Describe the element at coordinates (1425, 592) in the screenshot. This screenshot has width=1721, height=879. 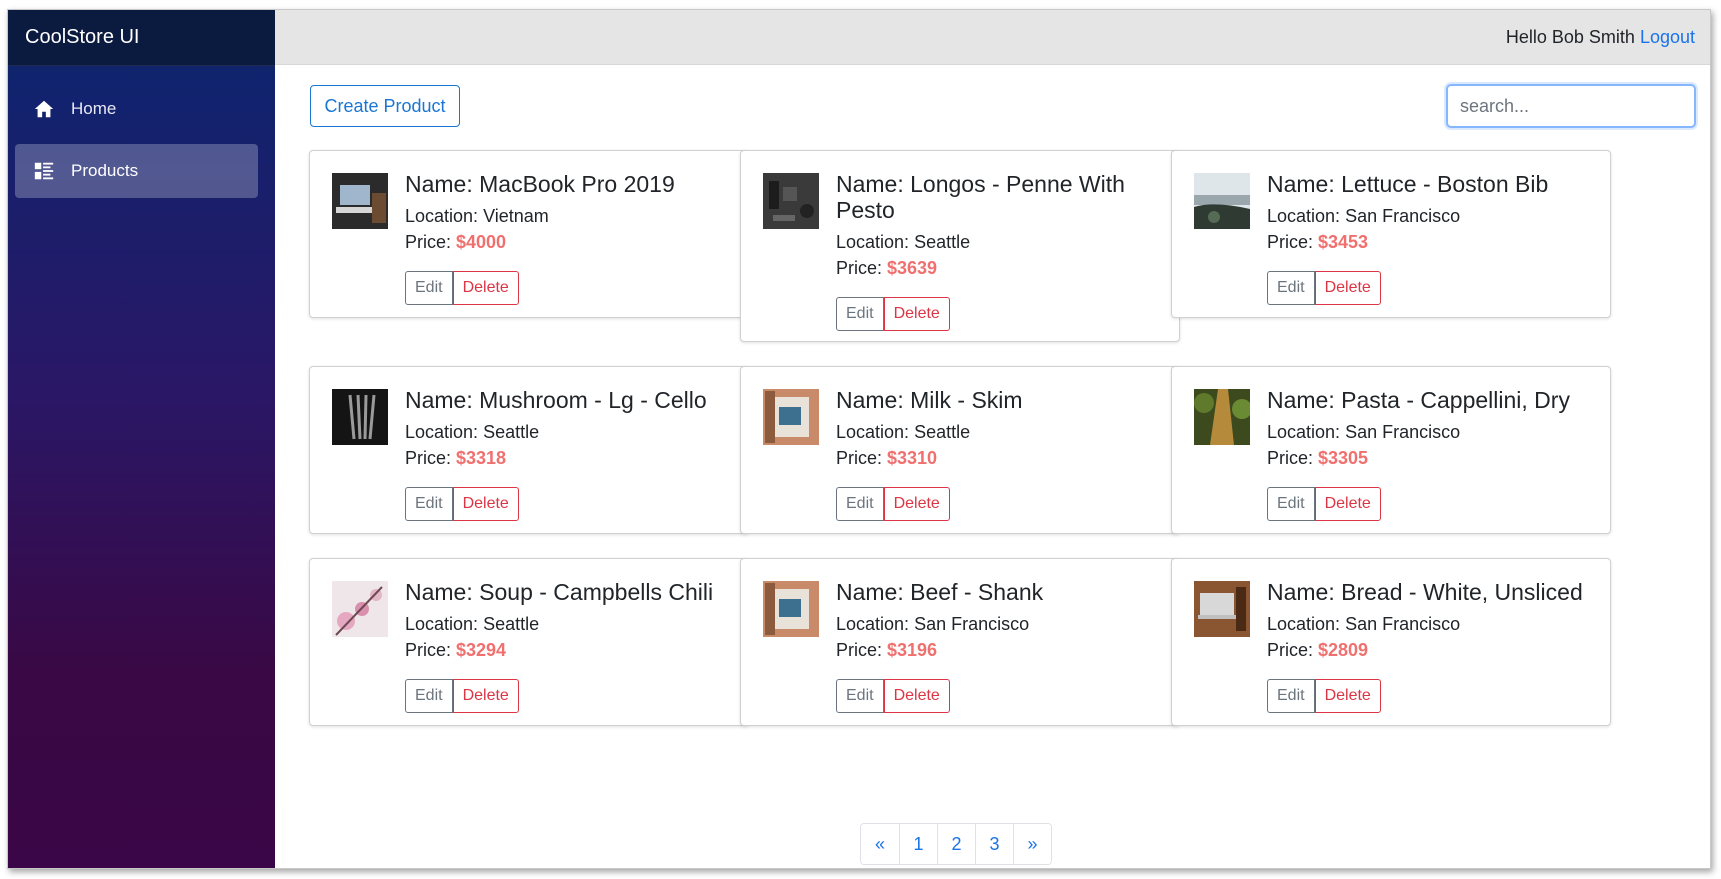
I see `product-name: Name: Bread - White, Unsliced` at that location.